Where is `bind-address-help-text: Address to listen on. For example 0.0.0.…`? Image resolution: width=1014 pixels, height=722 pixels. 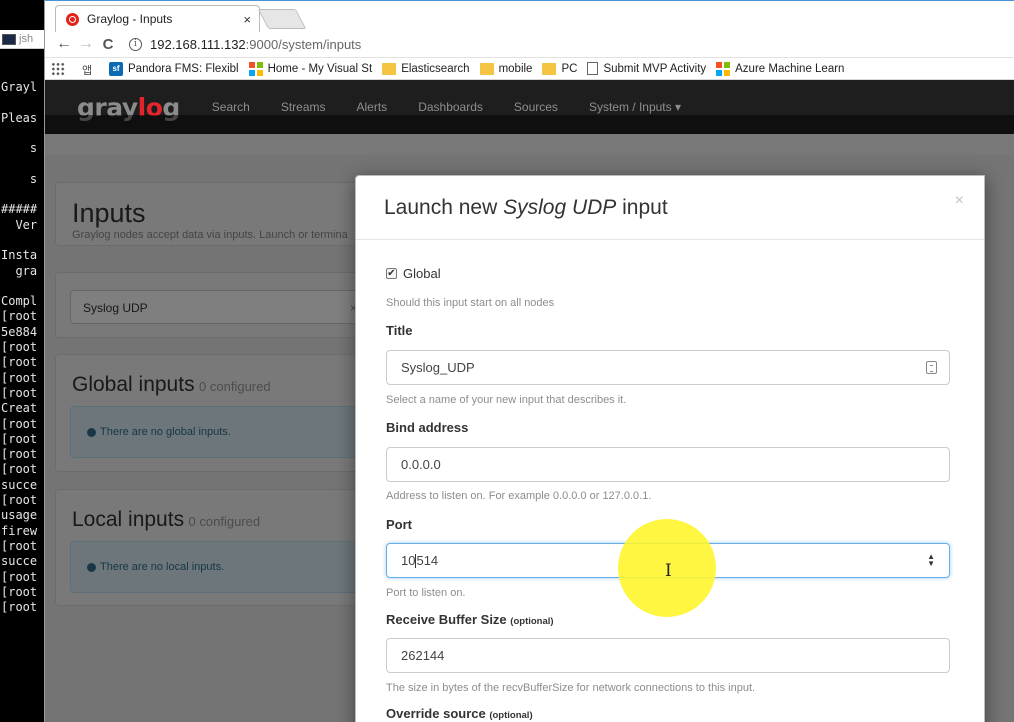
bind-address-help-text: Address to listen on. For example 0.0.0.… is located at coordinates (519, 496).